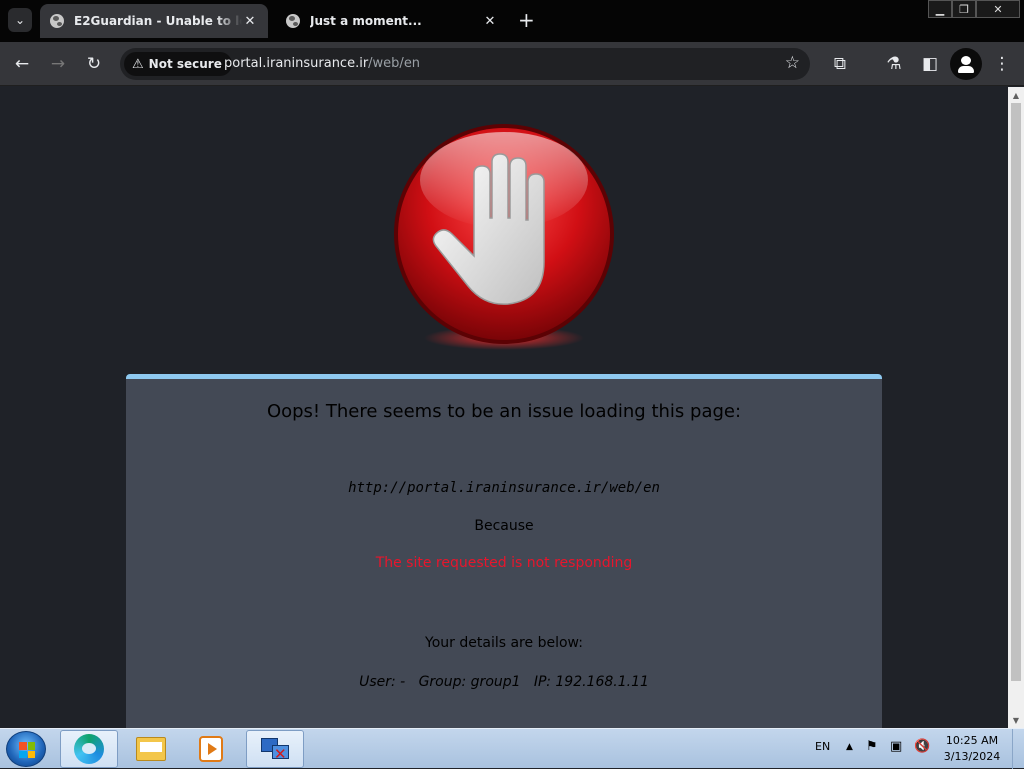 This screenshot has width=1024, height=769. Describe the element at coordinates (58, 64) in the screenshot. I see `forward-button: →` at that location.